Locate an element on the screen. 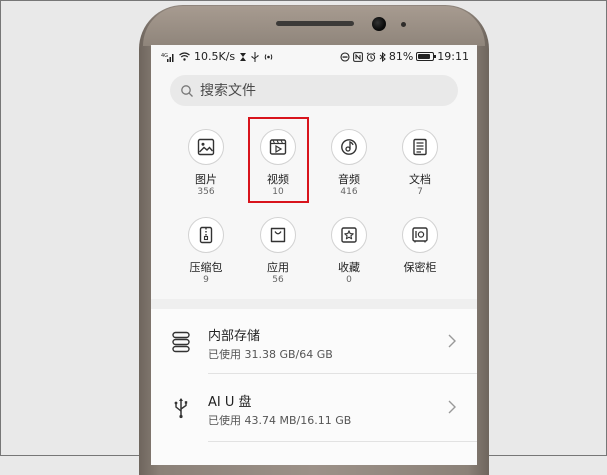 This screenshot has width=607, height=475. network-speed: 10.5K/s is located at coordinates (215, 56).